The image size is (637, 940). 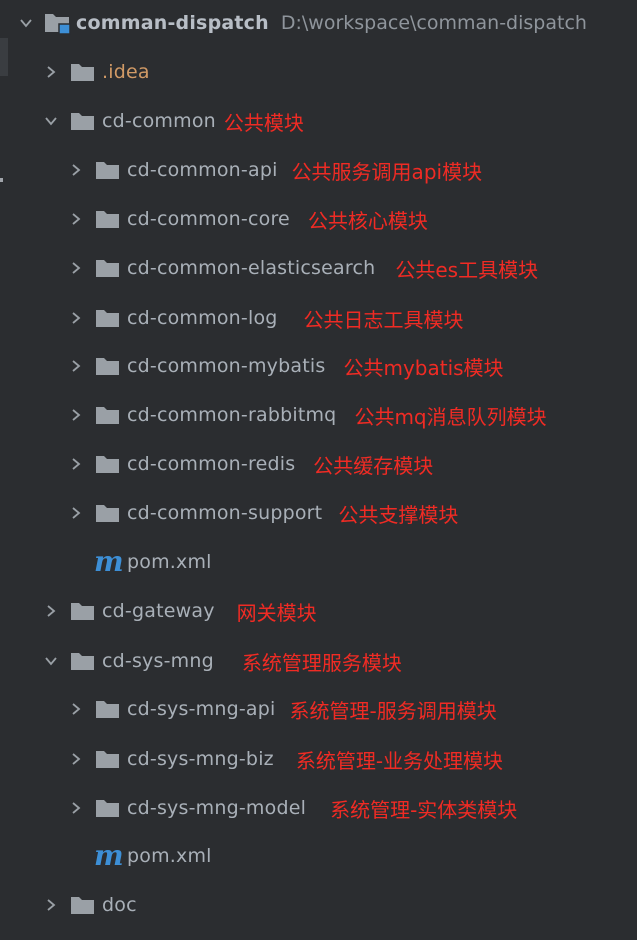 I want to click on item-annotation: 公共mybatis模块, so click(x=423, y=367).